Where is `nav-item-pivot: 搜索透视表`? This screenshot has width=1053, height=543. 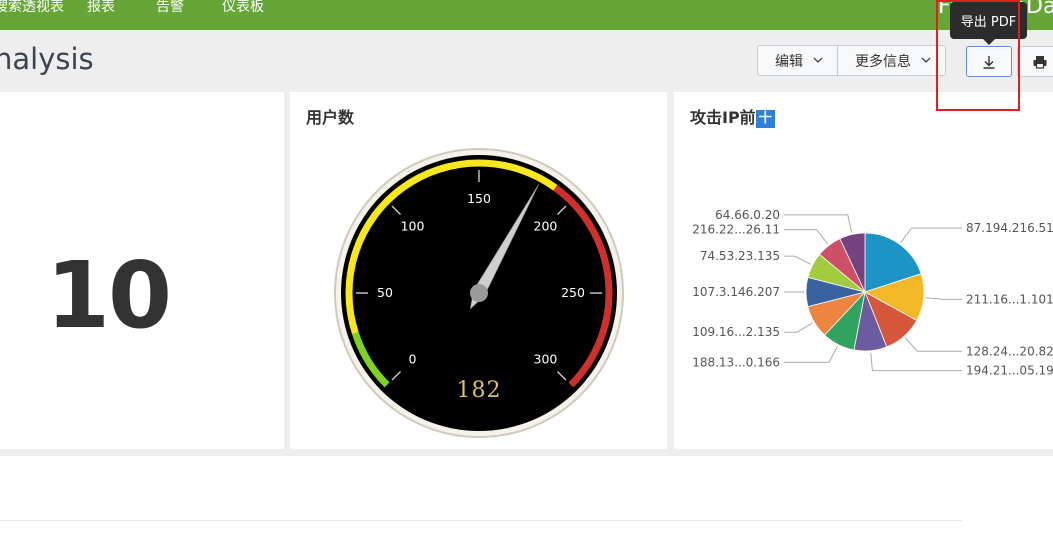
nav-item-pivot: 搜索透视表 is located at coordinates (32, 8).